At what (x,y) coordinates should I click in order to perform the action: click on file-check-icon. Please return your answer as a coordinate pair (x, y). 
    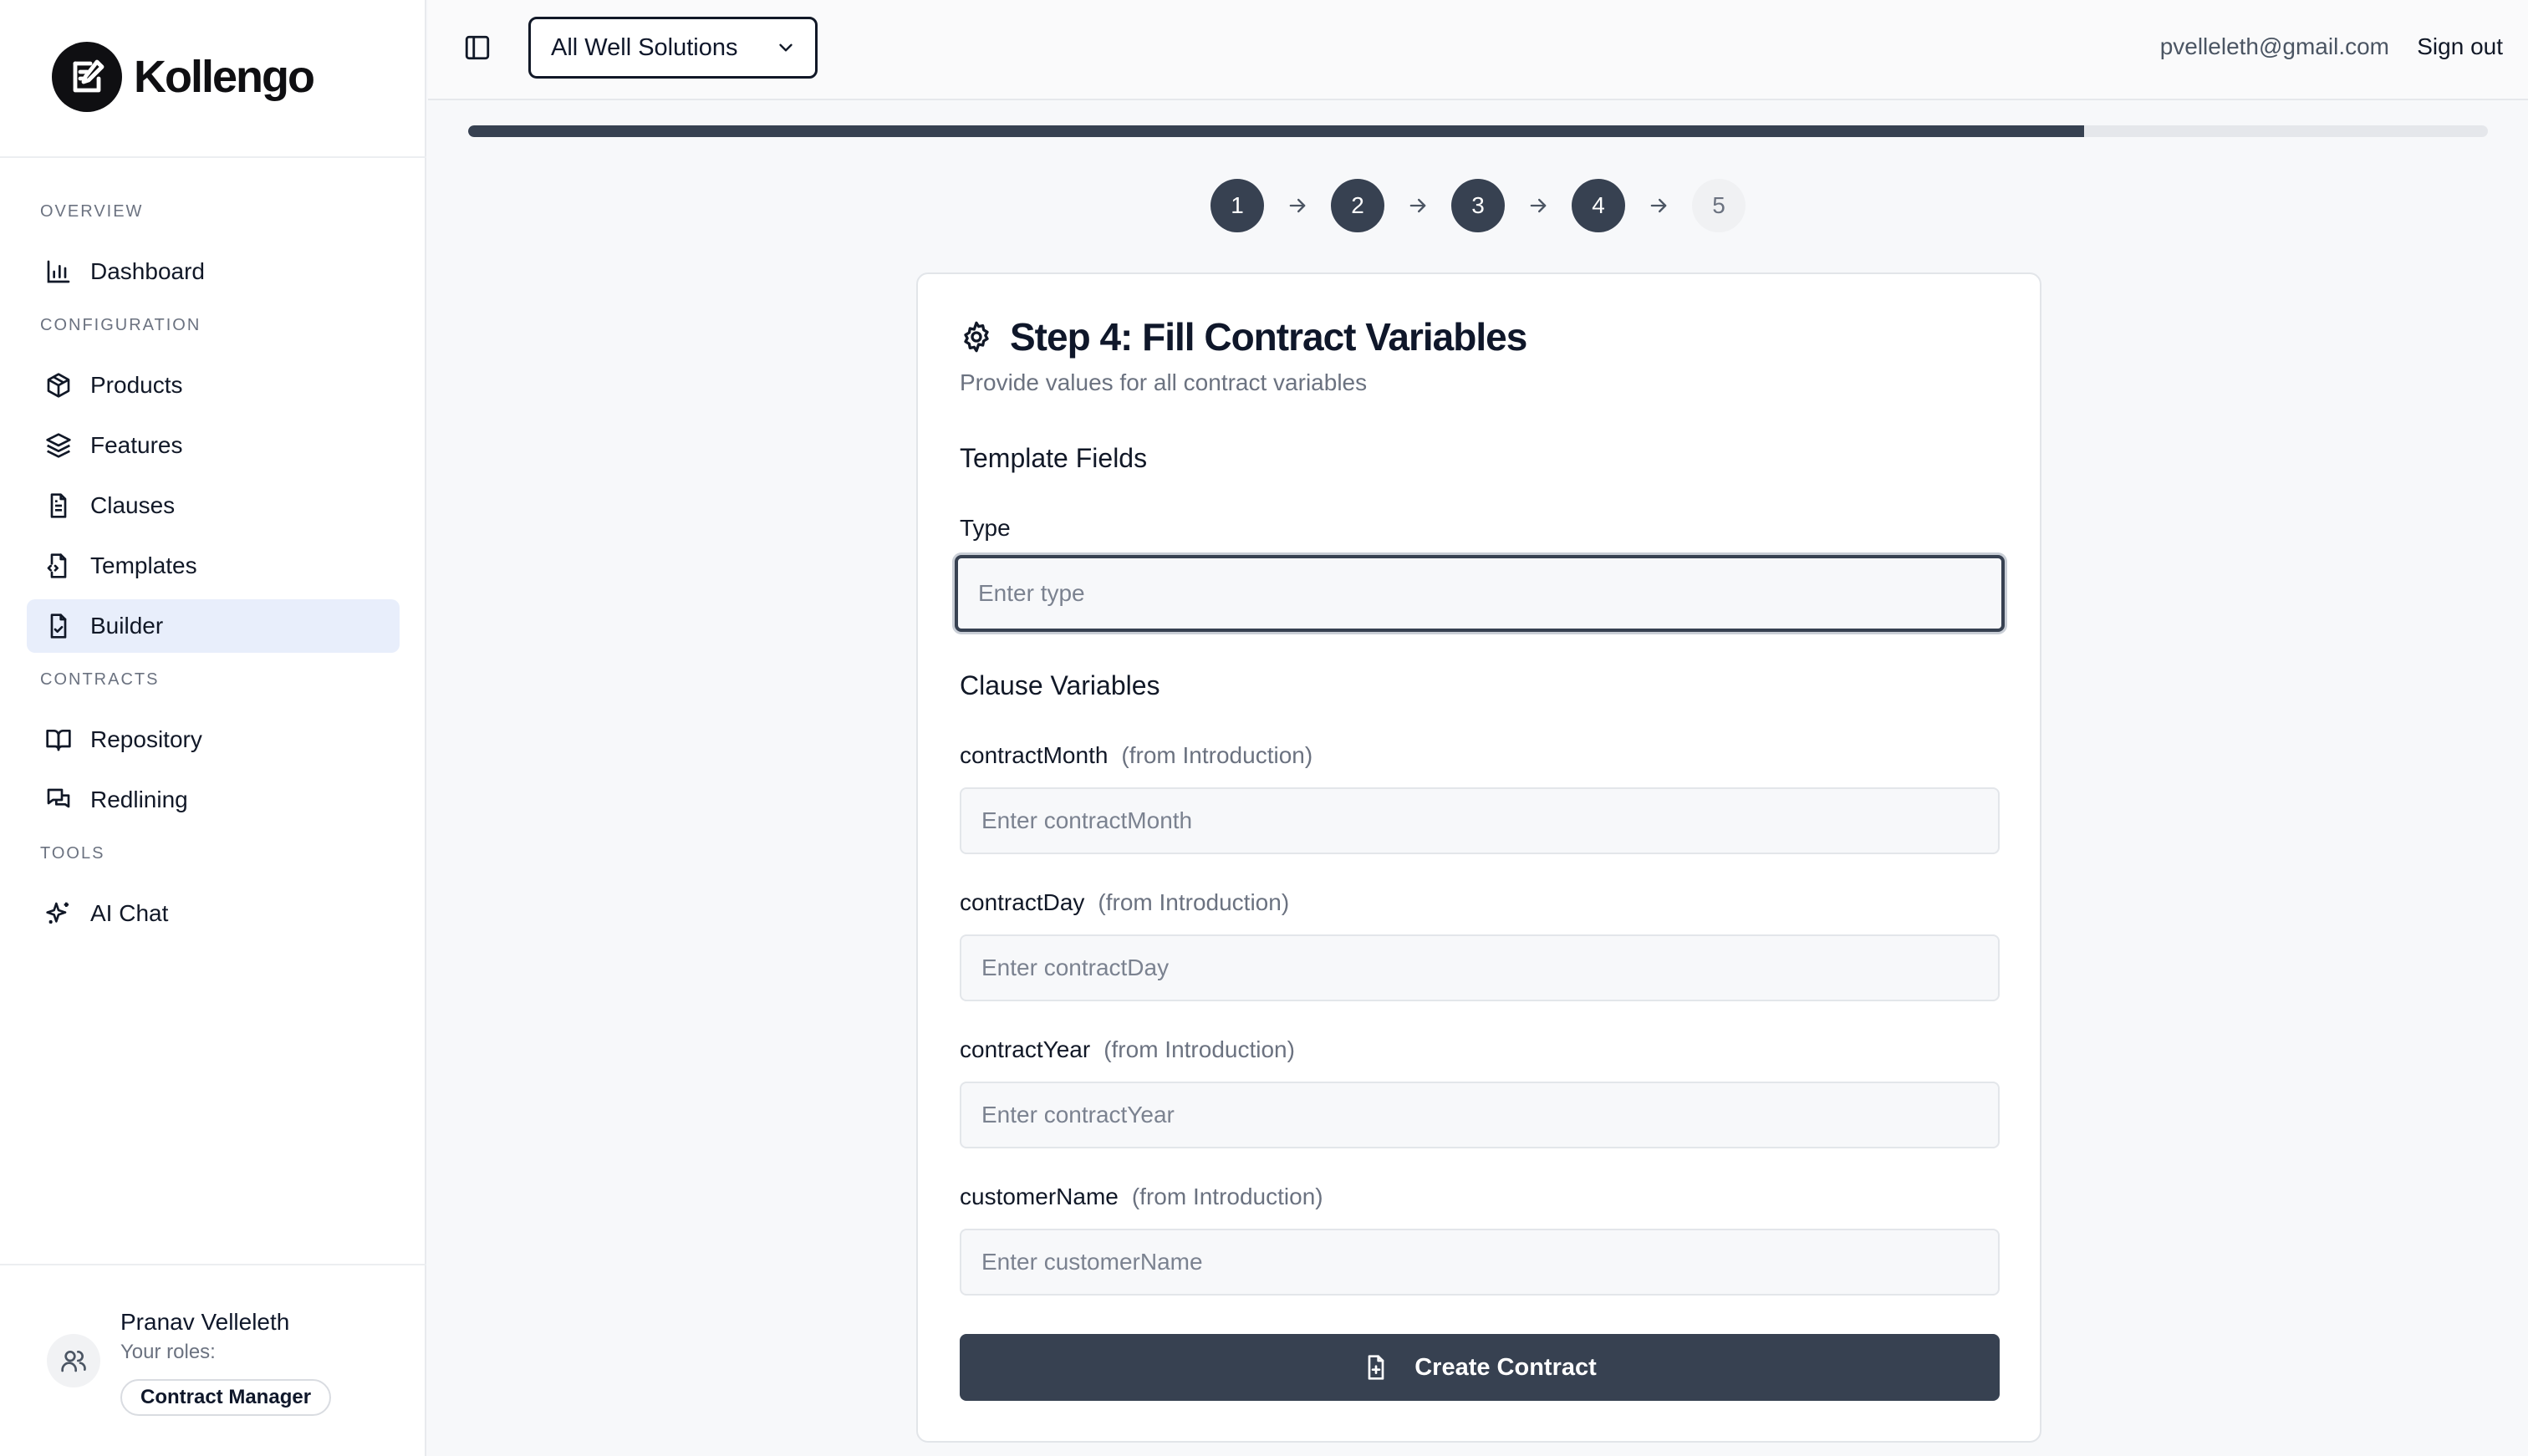
    Looking at the image, I should click on (58, 626).